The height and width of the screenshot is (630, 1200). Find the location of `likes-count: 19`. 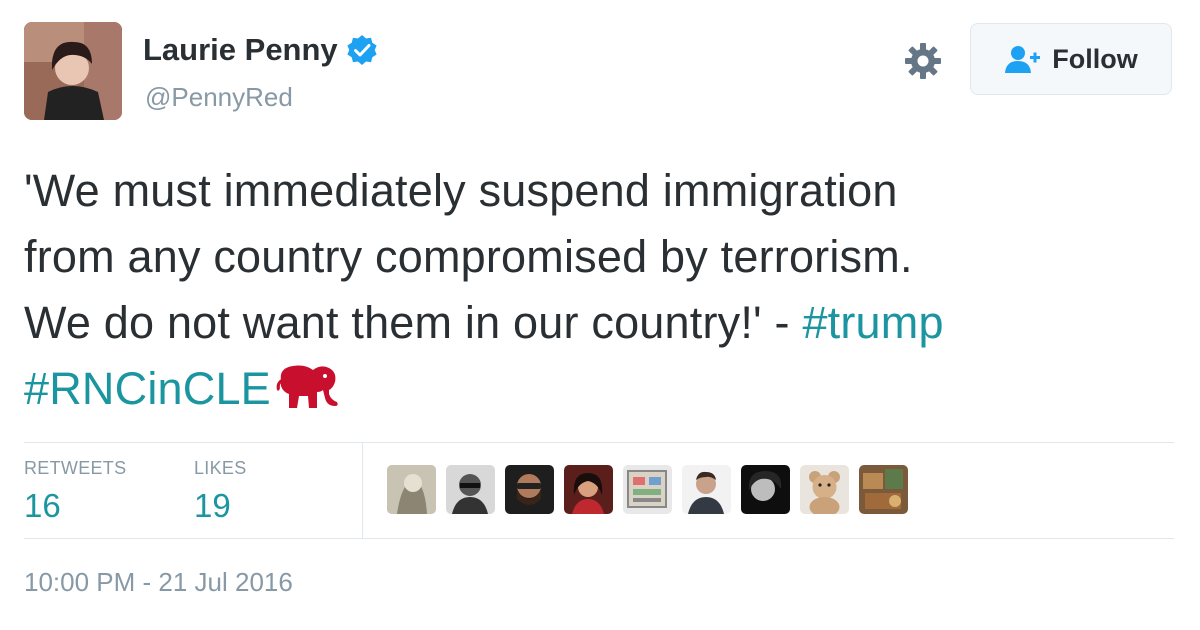

likes-count: 19 is located at coordinates (212, 505).